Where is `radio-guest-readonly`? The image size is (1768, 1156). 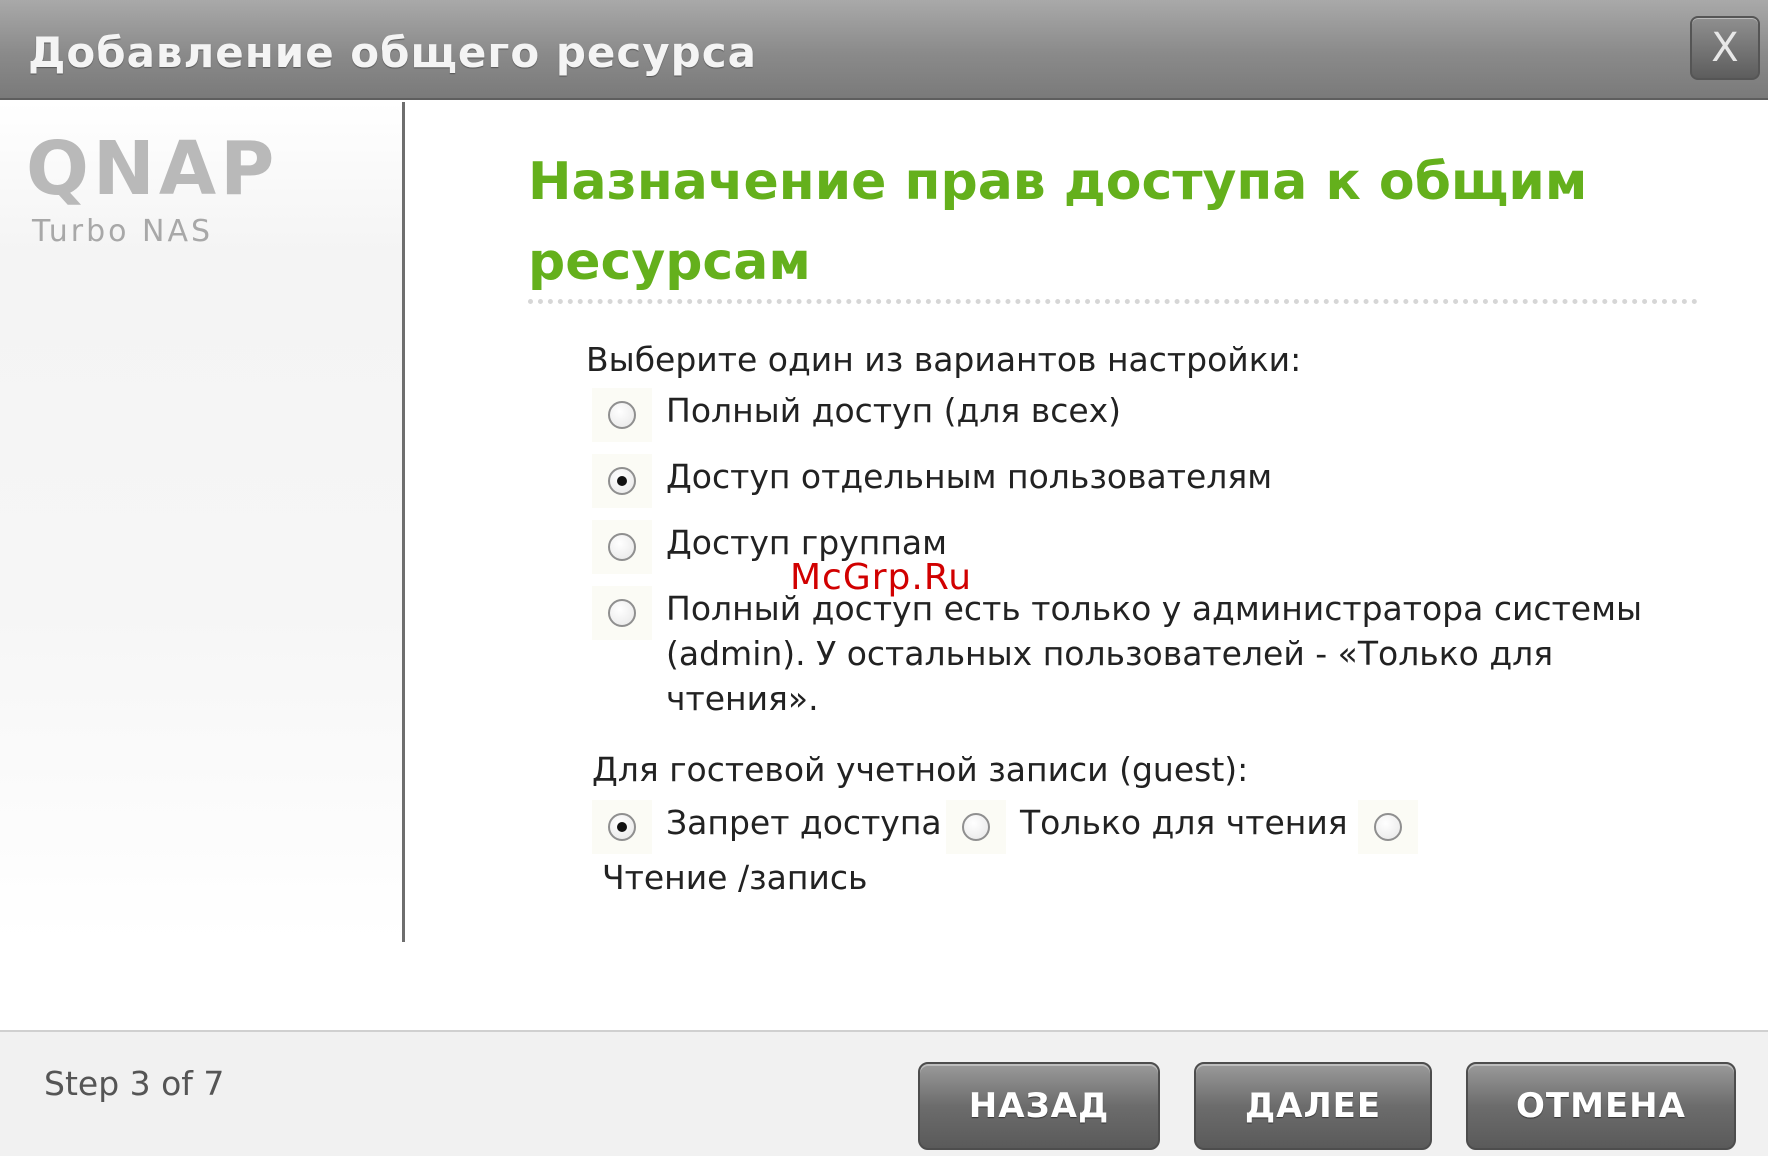 radio-guest-readonly is located at coordinates (976, 827).